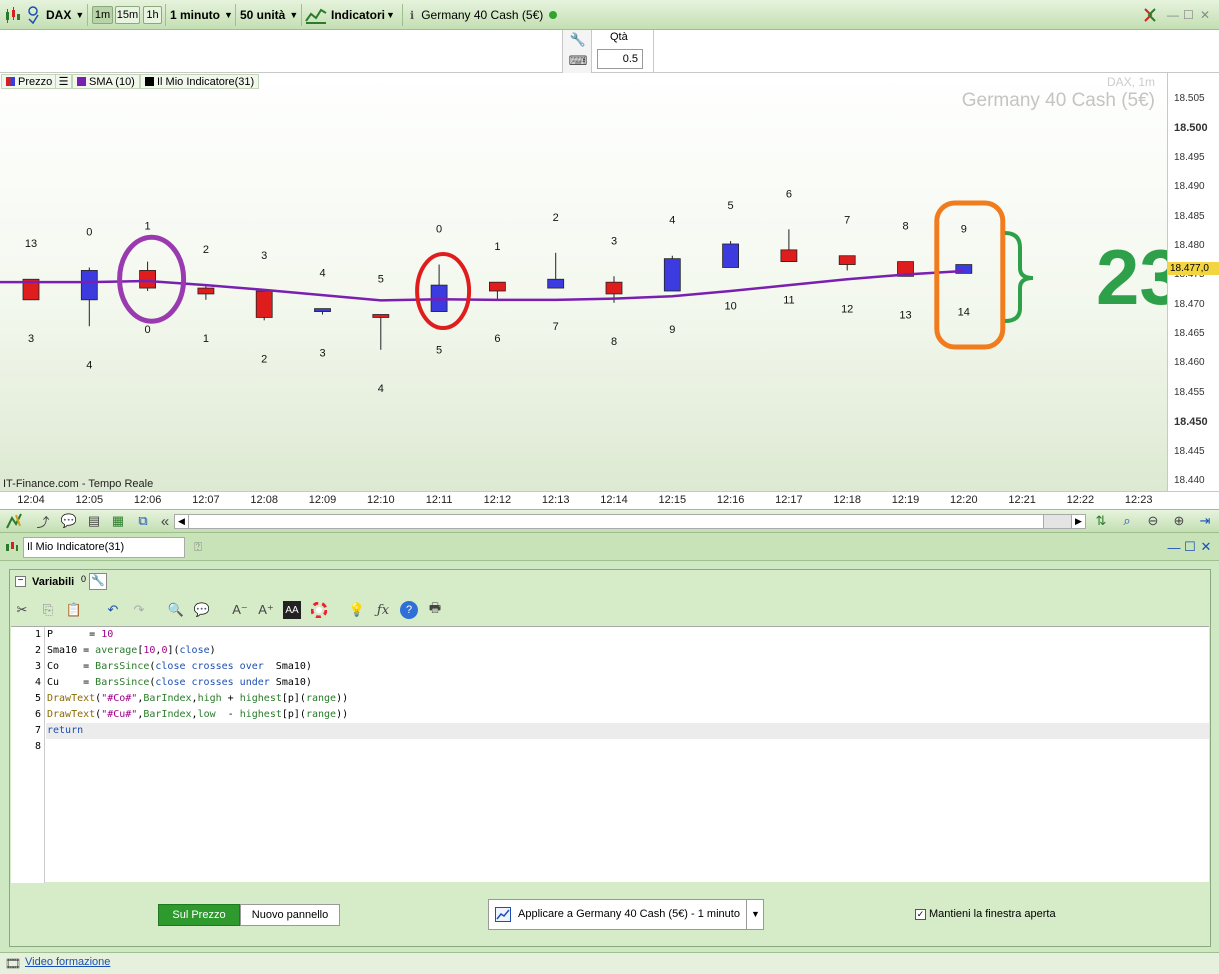  Describe the element at coordinates (143, 521) in the screenshot. I see `windows-icon: ⧉` at that location.